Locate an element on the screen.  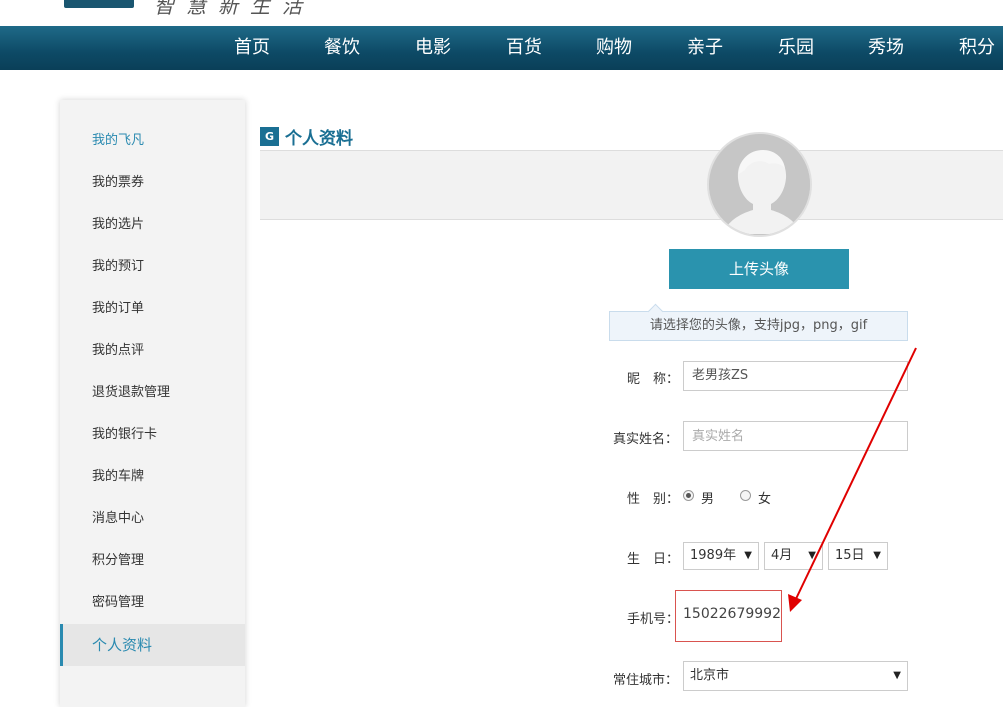
sidebar-item-my-feifan: 我的飞凡 is located at coordinates (152, 141).